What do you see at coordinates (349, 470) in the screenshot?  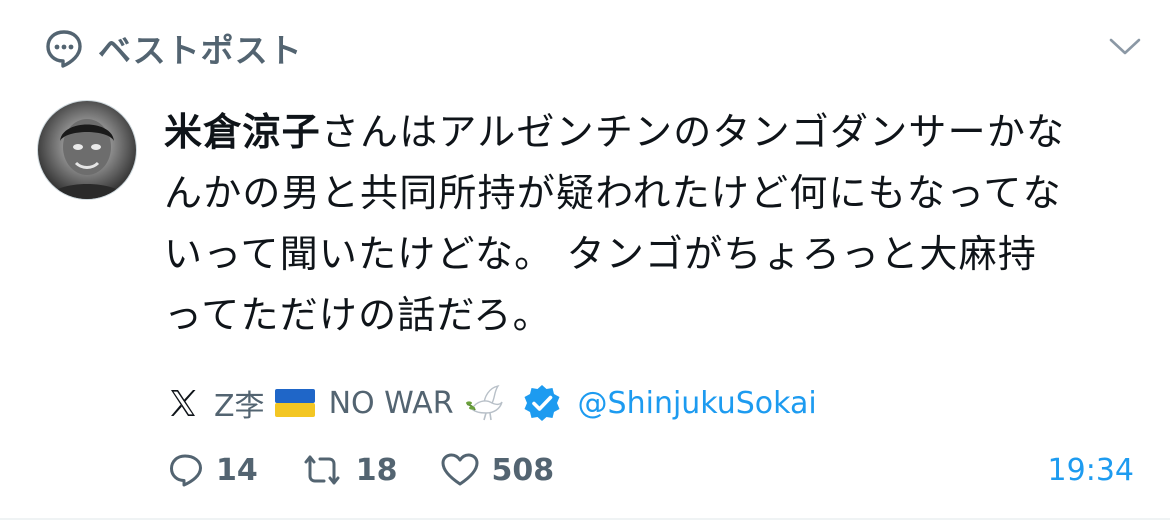 I see `repost-button: 18` at bounding box center [349, 470].